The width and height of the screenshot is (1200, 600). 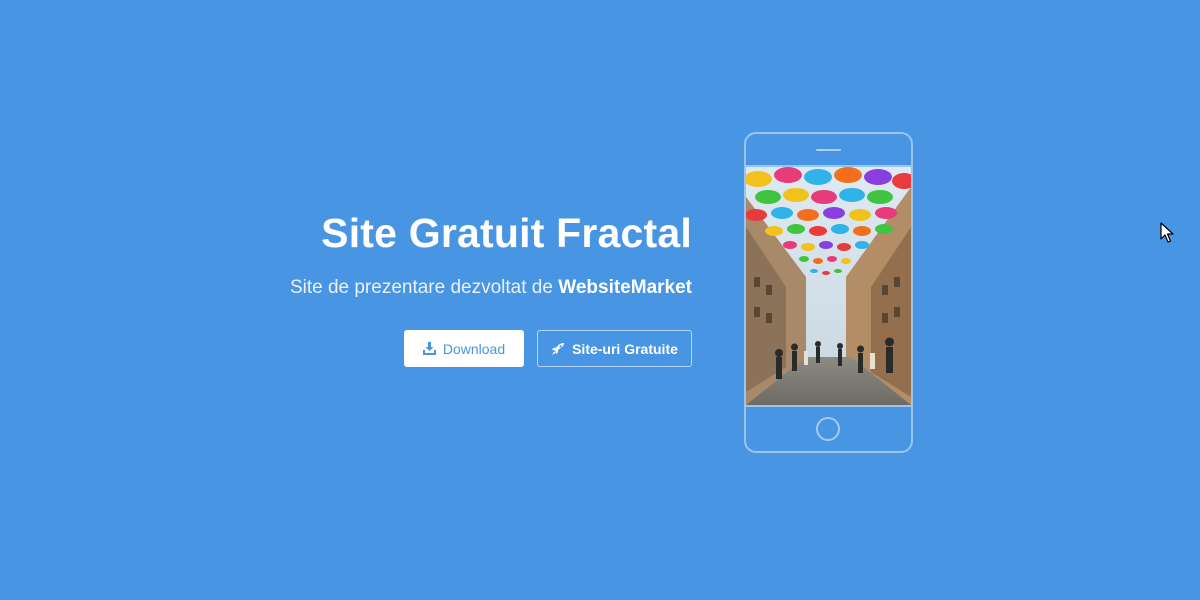 I want to click on button-row: Download Site-uri Gratuite, so click(x=452, y=348).